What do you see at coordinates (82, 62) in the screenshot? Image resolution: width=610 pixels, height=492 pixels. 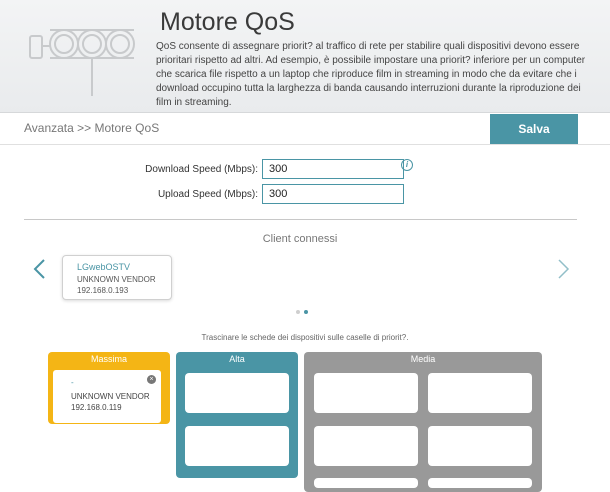 I see `traffic-light-illustration` at bounding box center [82, 62].